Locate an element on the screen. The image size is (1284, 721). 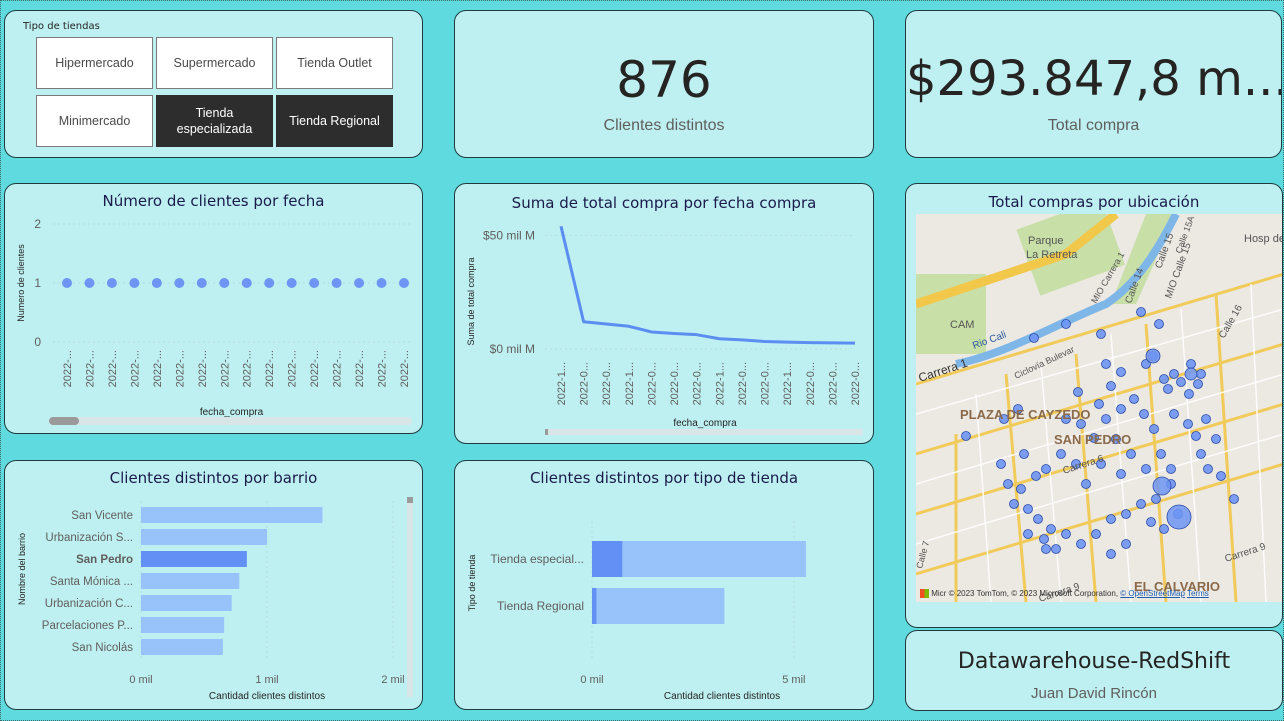
slicer-option-tienda-outlet: Tienda Outlet is located at coordinates (334, 63).